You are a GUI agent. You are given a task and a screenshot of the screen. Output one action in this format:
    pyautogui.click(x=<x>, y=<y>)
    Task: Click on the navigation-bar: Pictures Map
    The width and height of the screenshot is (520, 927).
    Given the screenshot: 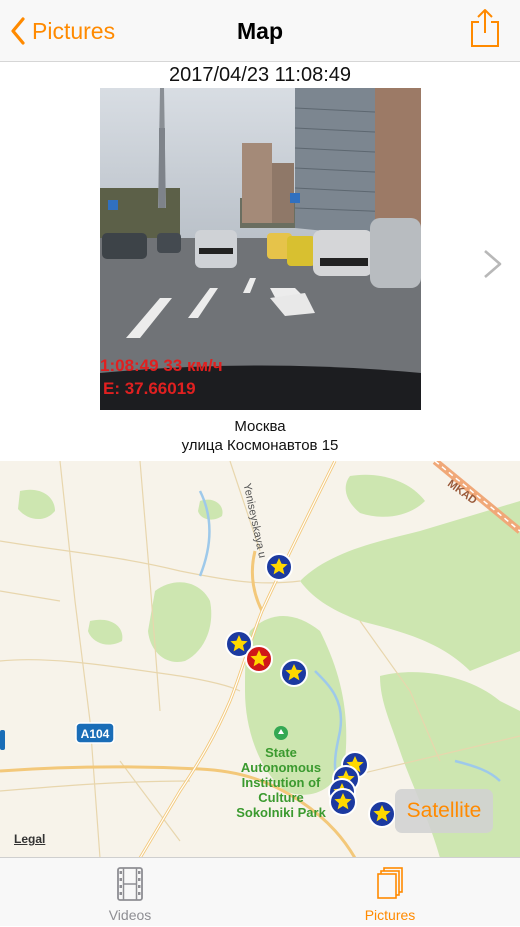 What is the action you would take?
    pyautogui.click(x=260, y=31)
    